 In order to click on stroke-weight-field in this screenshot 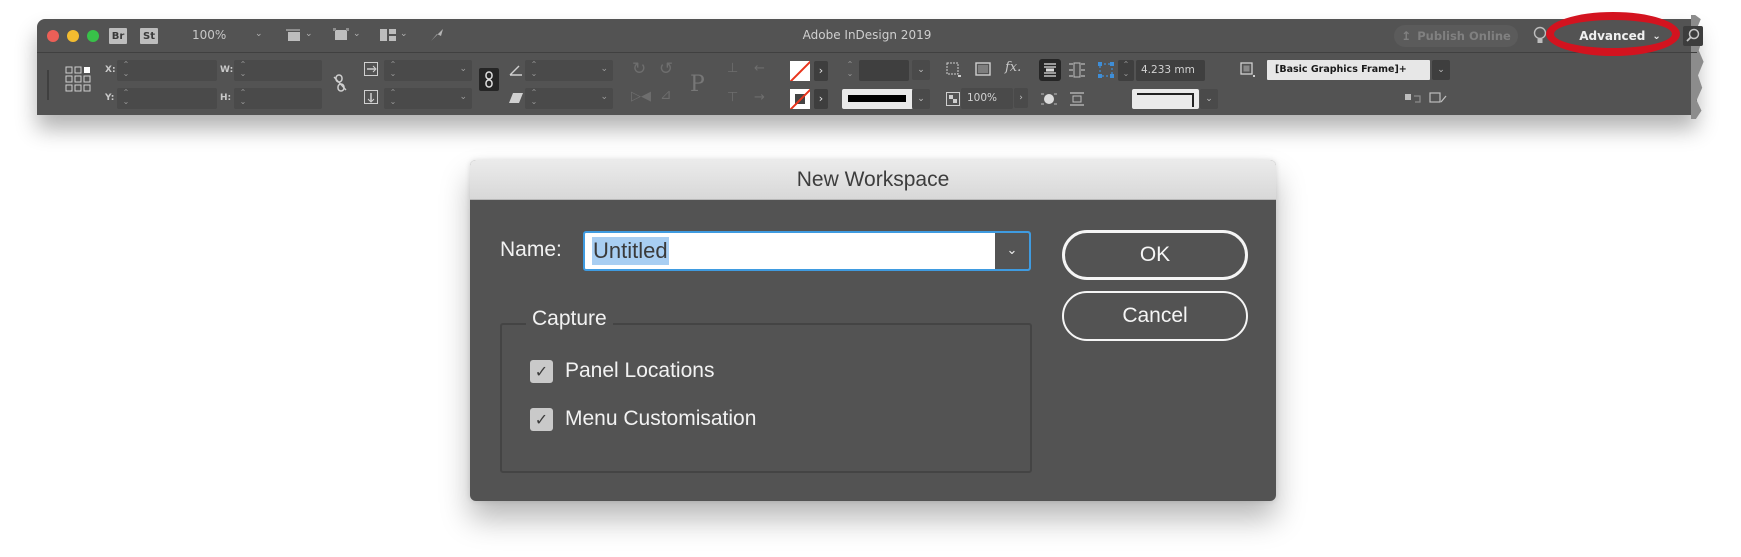, I will do `click(884, 70)`.